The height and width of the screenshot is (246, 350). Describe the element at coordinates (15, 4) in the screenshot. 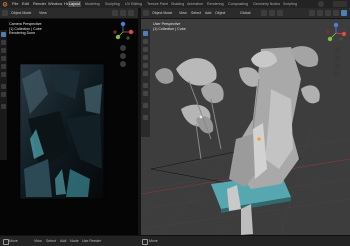

I see `menu-file: File` at that location.